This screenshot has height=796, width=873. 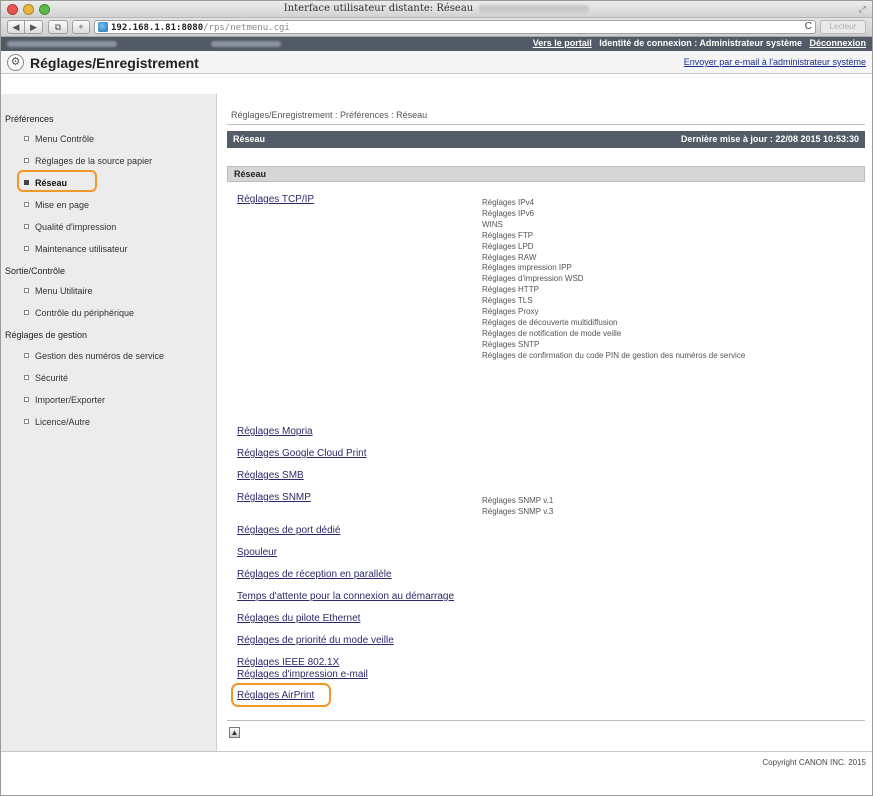 I want to click on fullscreen-icon: ⤢, so click(x=862, y=9).